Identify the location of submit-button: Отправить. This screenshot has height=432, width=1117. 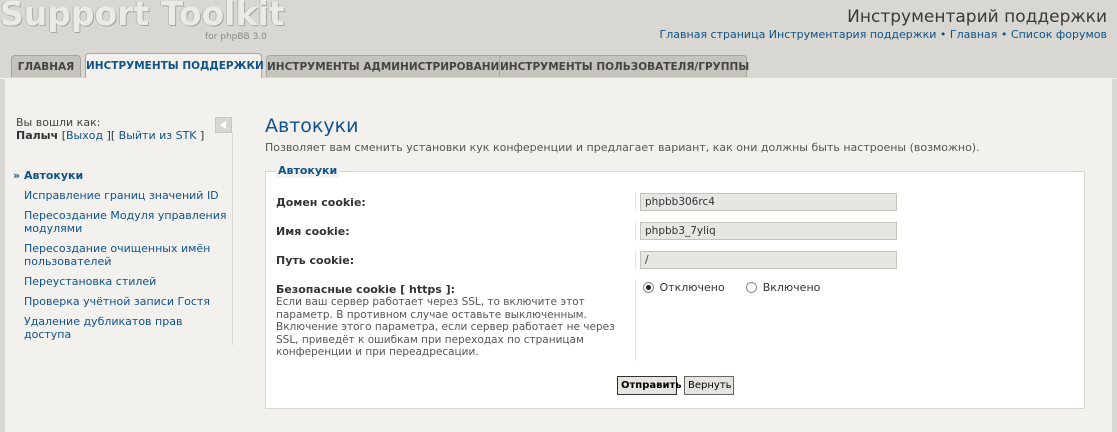
(649, 385).